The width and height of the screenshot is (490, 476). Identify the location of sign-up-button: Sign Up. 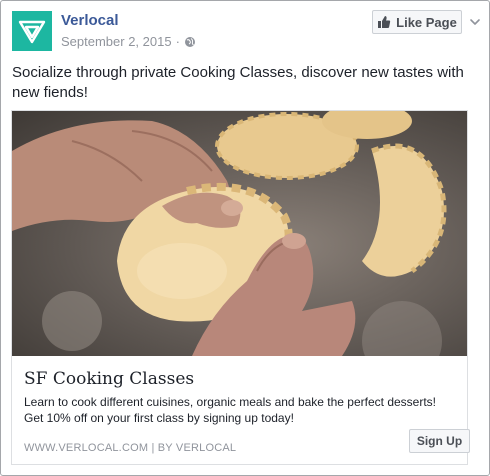
(439, 441).